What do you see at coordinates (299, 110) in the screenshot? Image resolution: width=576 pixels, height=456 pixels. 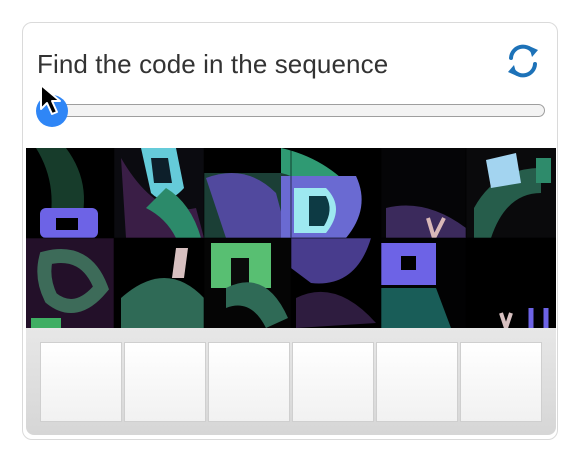 I see `slider-track` at bounding box center [299, 110].